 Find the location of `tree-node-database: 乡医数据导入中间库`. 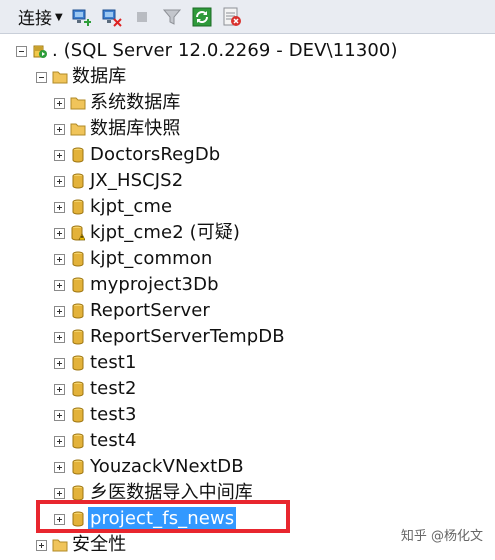

tree-node-database: 乡医数据导入中间库 is located at coordinates (153, 493).